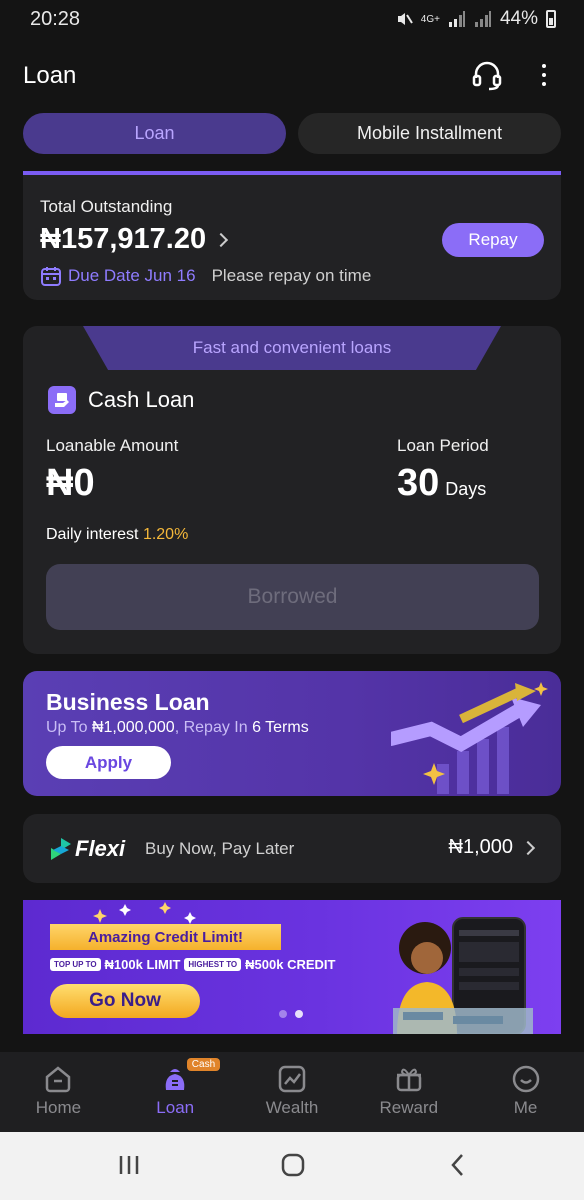 The width and height of the screenshot is (584, 1200). Describe the element at coordinates (409, 1107) in the screenshot. I see `nav-reward-label: Reward` at that location.